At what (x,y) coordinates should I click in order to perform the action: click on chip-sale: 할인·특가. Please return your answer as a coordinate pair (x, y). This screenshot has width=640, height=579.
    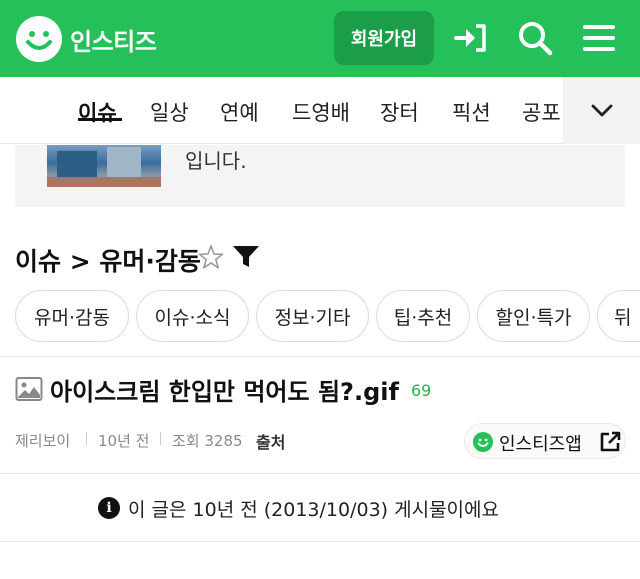
    Looking at the image, I should click on (533, 316).